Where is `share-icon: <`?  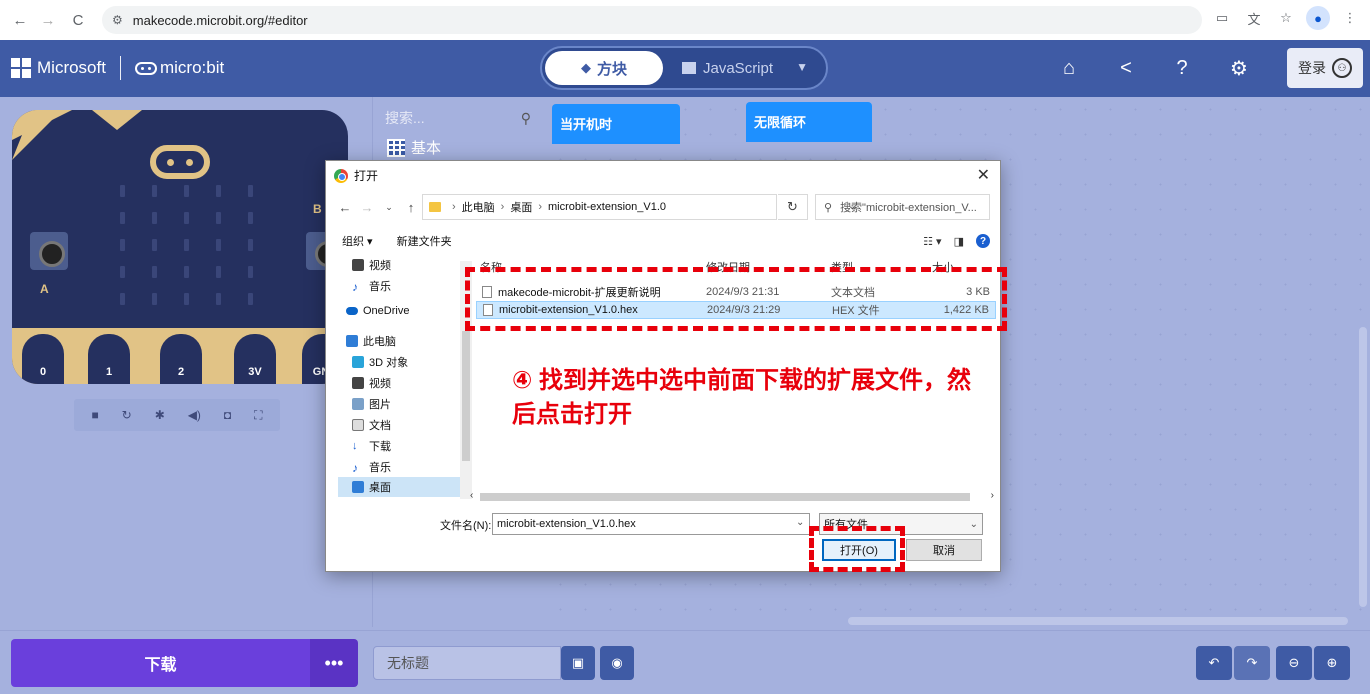 share-icon: < is located at coordinates (1126, 68).